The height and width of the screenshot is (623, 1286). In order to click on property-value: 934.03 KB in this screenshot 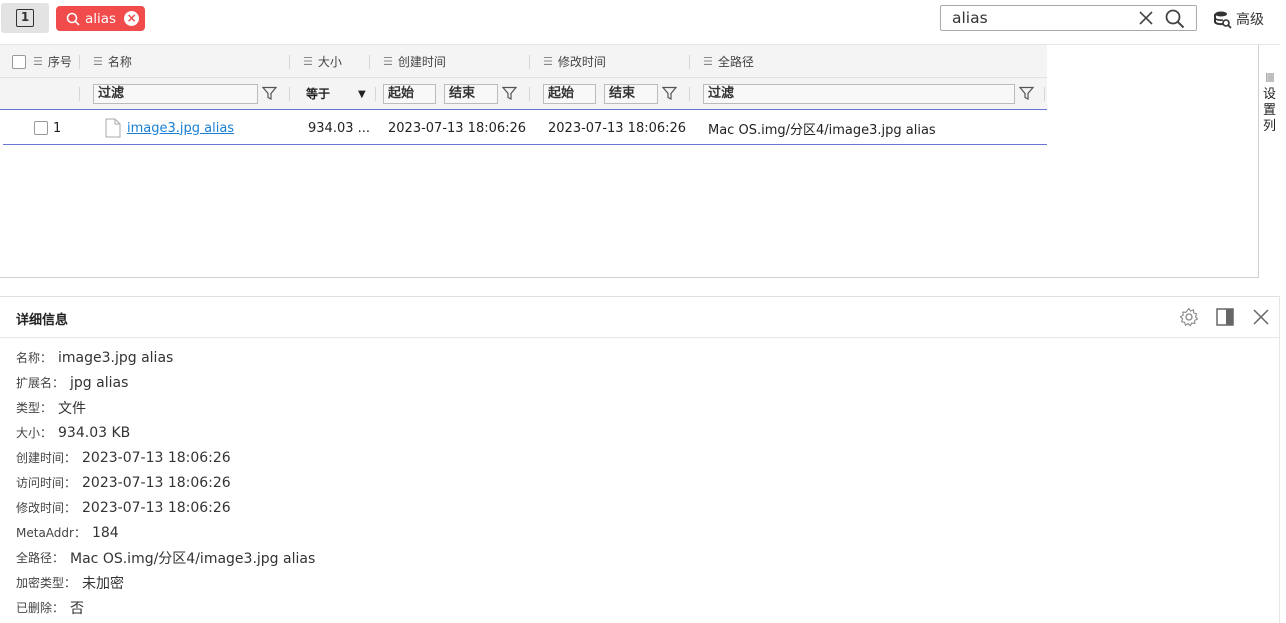, I will do `click(94, 432)`.